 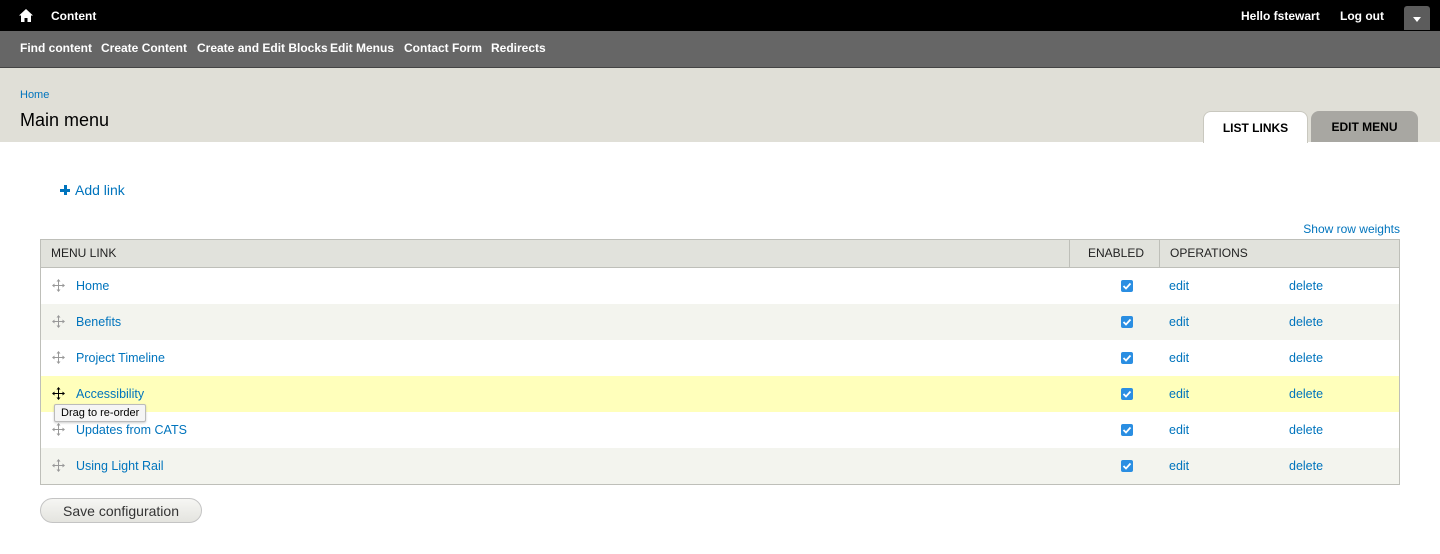 What do you see at coordinates (120, 358) in the screenshot?
I see `menu-link-project-timeline: Project Timeline` at bounding box center [120, 358].